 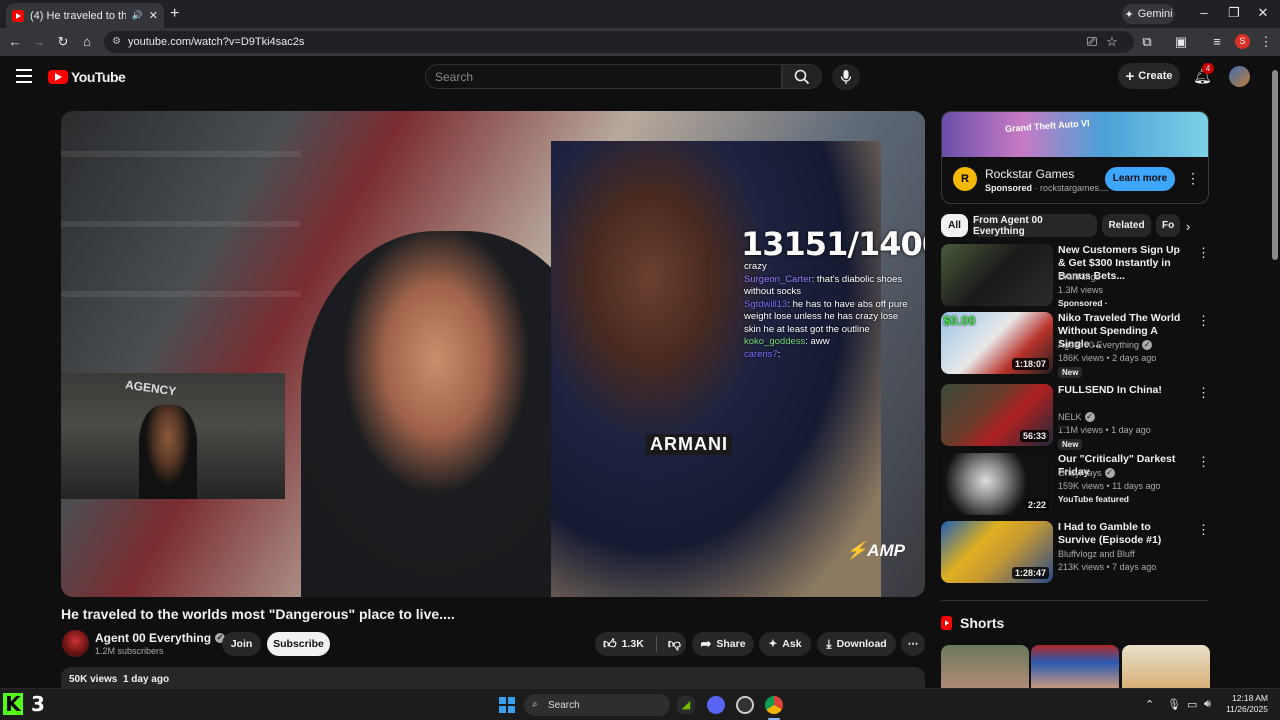 What do you see at coordinates (1112, 42) in the screenshot?
I see `bookmark-star-icon: ☆` at bounding box center [1112, 42].